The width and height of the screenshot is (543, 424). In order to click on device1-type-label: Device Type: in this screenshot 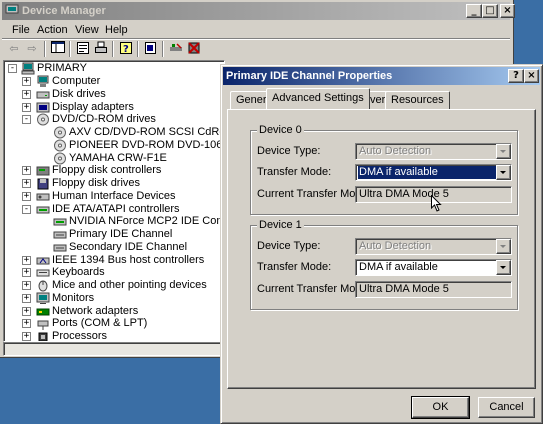, I will do `click(289, 246)`.